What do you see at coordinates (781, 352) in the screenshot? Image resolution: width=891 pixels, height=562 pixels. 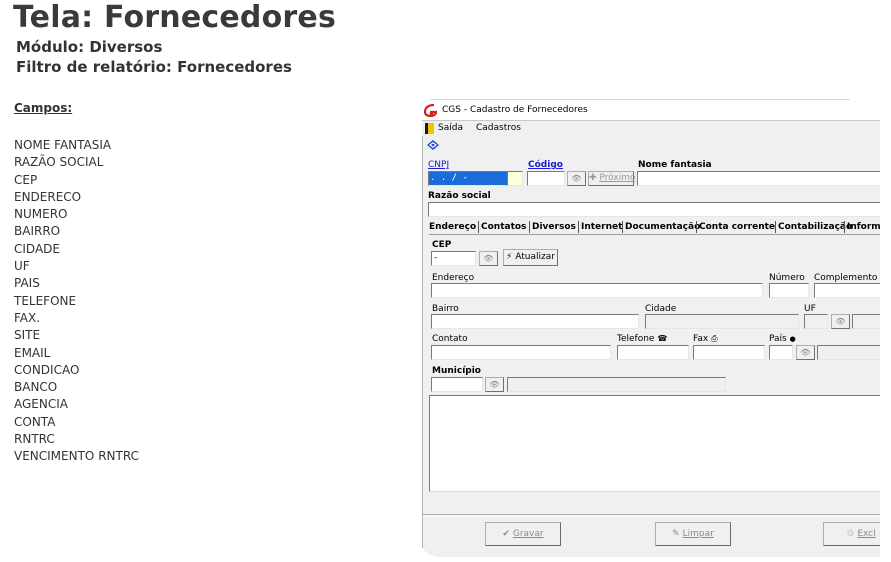 I see `pais-input` at bounding box center [781, 352].